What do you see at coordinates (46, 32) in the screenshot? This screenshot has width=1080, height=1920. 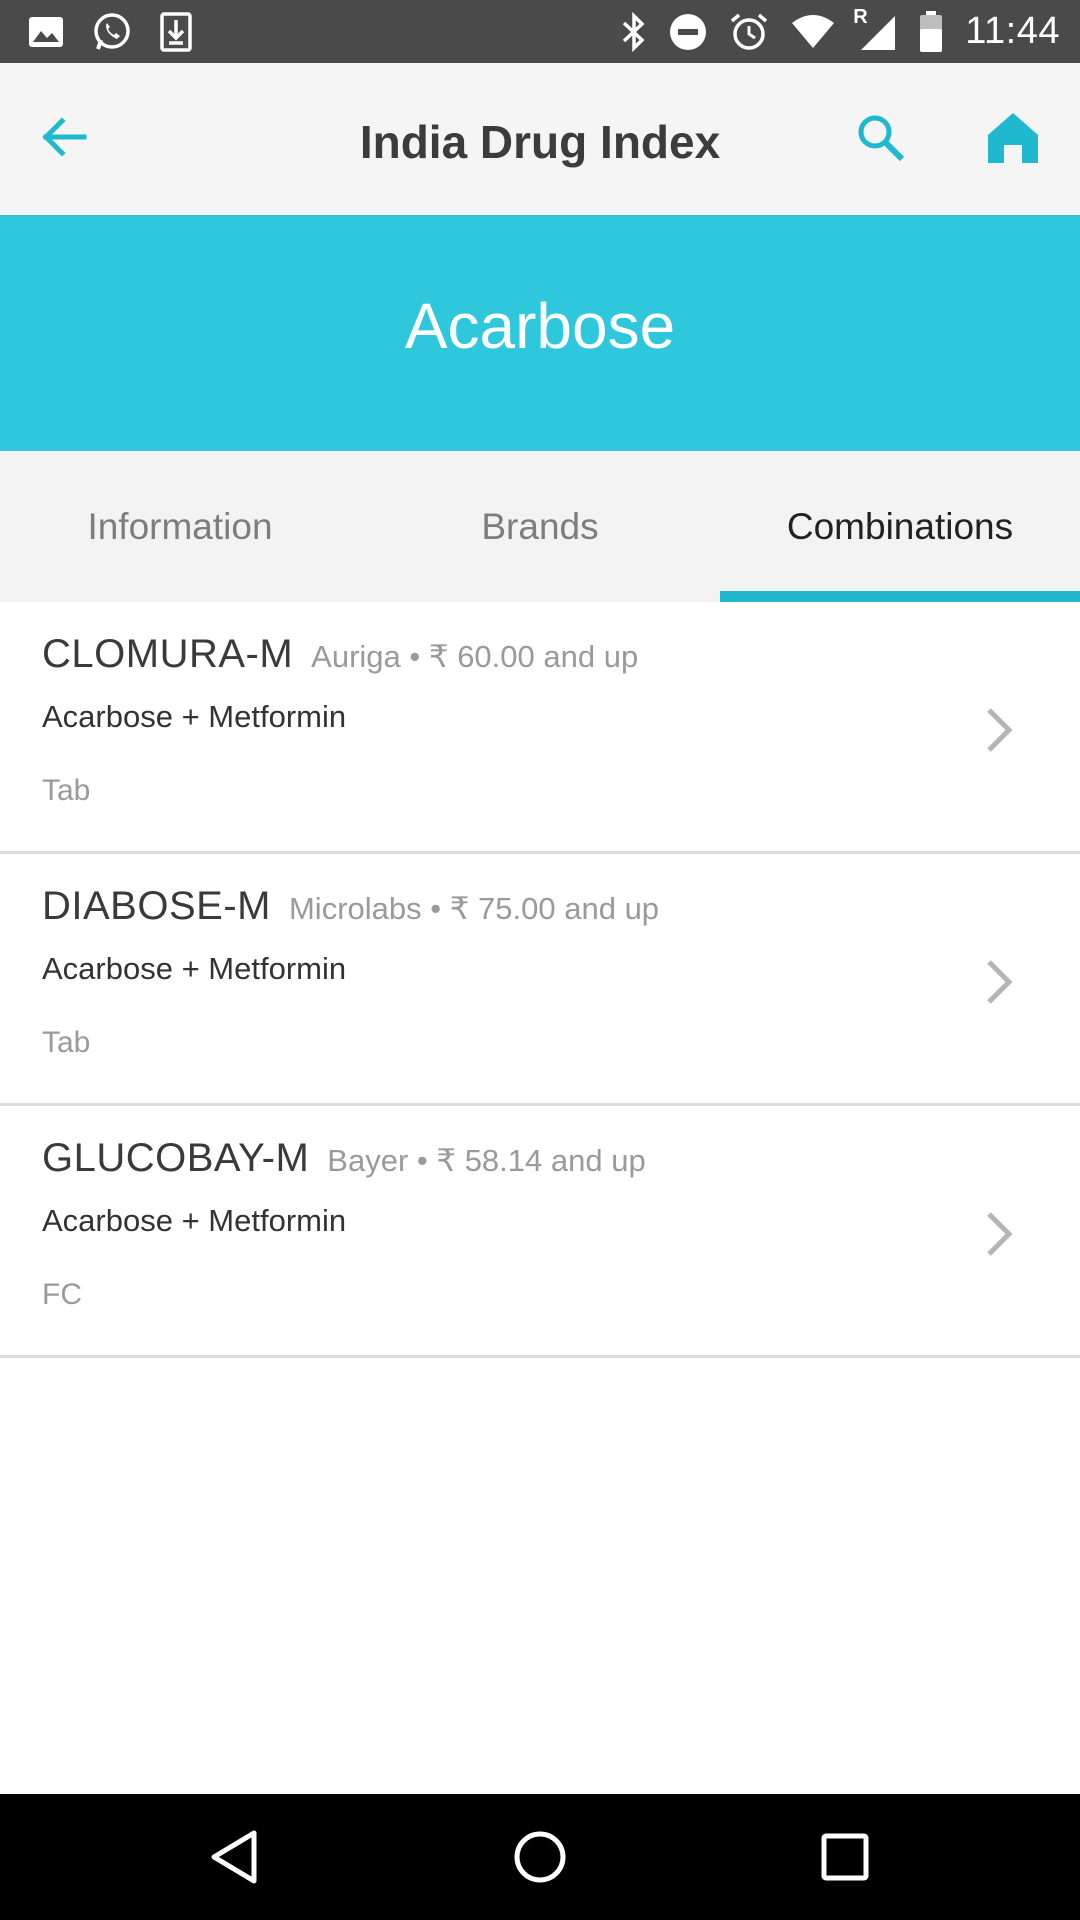 I see `image-icon` at bounding box center [46, 32].